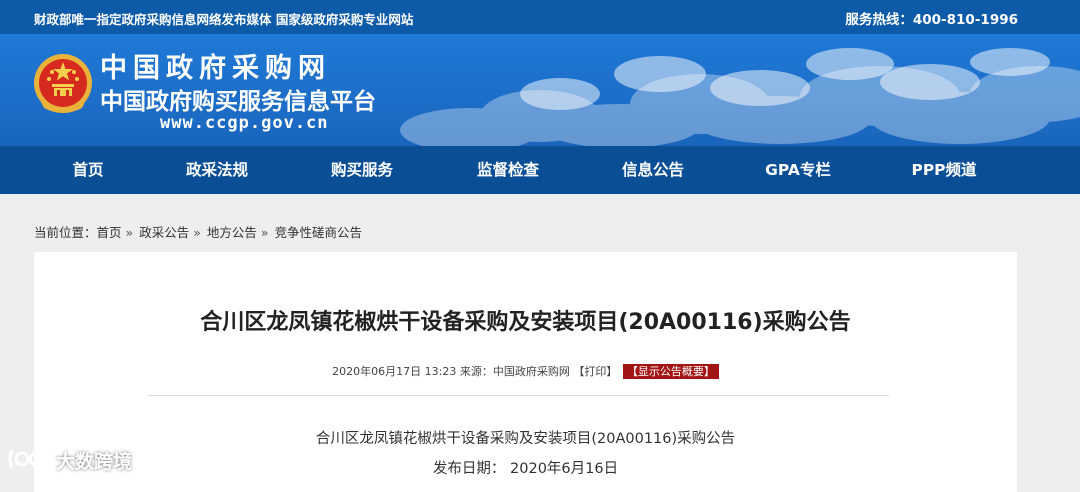 Image resolution: width=1080 pixels, height=492 pixels. Describe the element at coordinates (931, 20) in the screenshot. I see `service-hotline: 服务热线：400-810-1996` at that location.